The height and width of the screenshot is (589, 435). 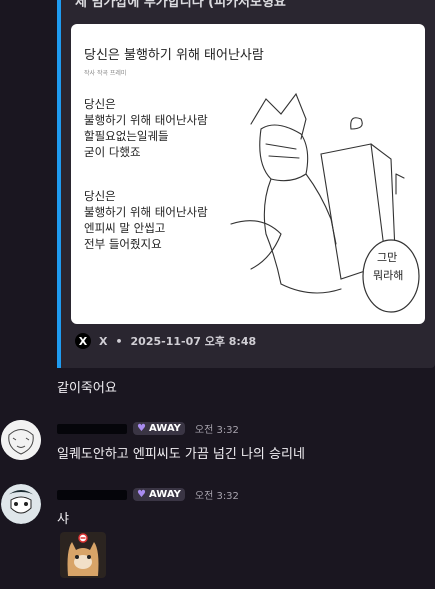 I want to click on embed-title: 제 밈가깝에 투가합니다 (피카저모형요, so click(x=180, y=5).